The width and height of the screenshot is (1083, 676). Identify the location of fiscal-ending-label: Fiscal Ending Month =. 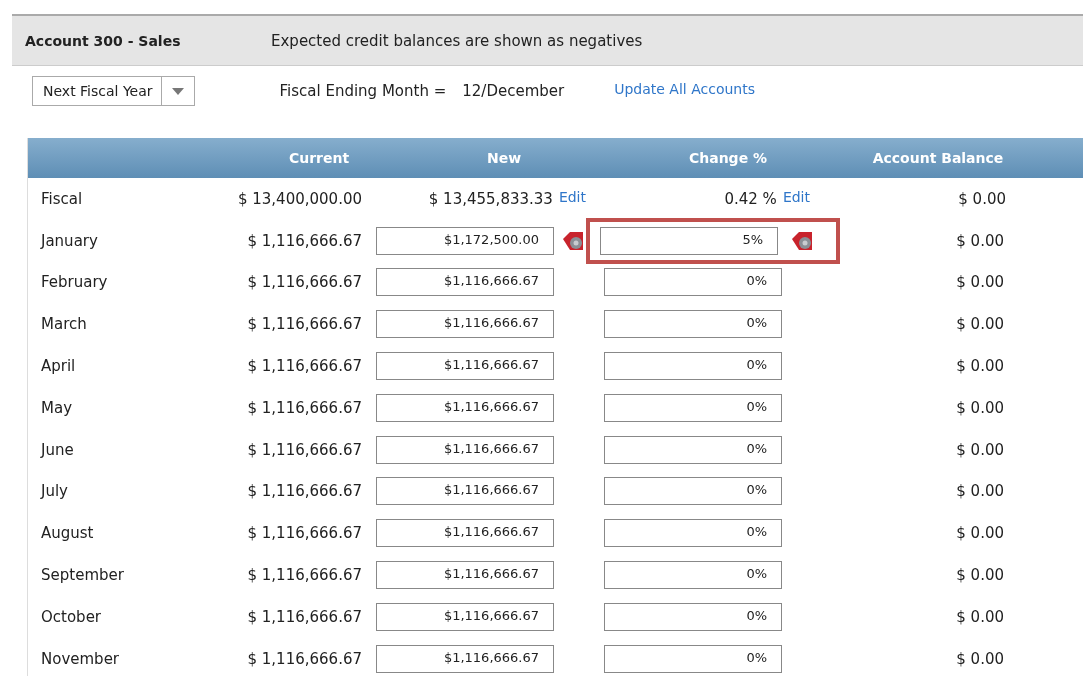
(363, 91).